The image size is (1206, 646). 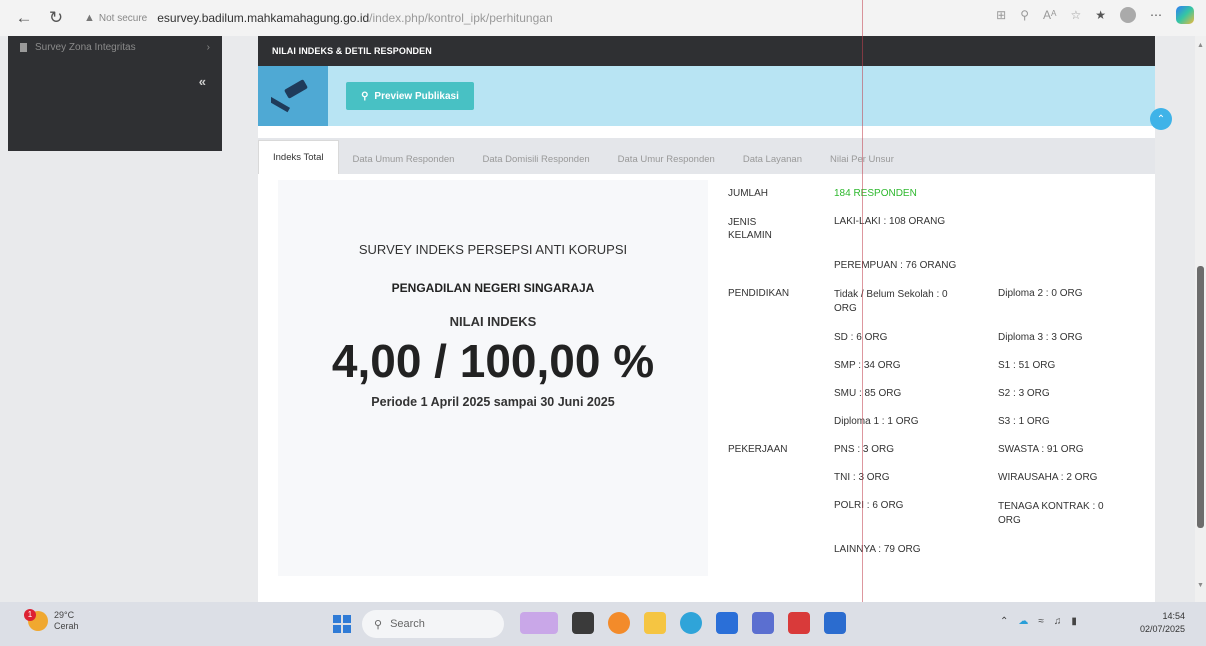 What do you see at coordinates (123, 18) in the screenshot?
I see `security-label: Not secure` at bounding box center [123, 18].